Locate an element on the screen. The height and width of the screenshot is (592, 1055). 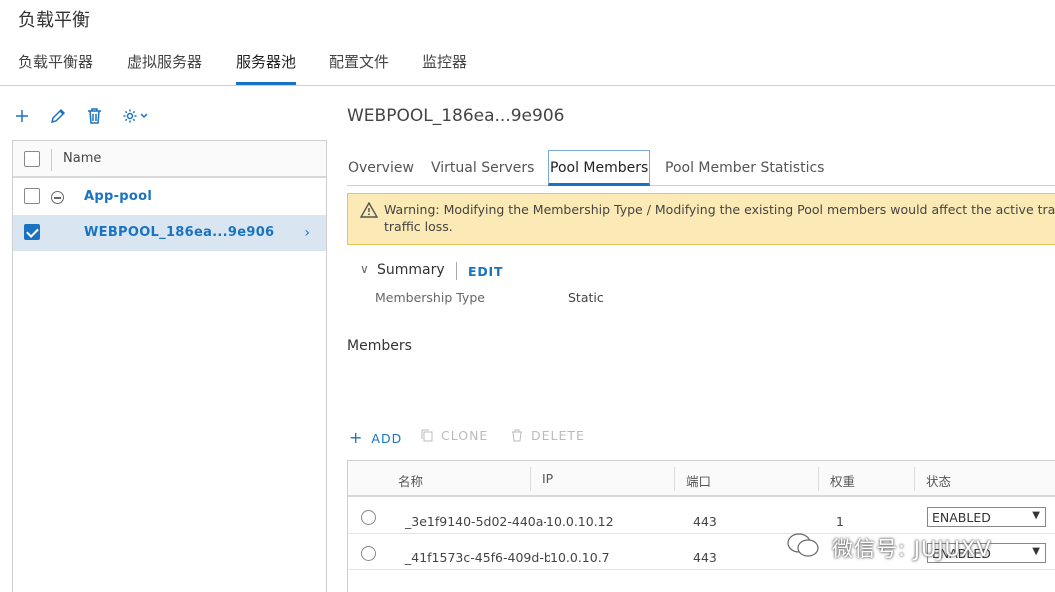
add-member-label: ADD is located at coordinates (387, 438).